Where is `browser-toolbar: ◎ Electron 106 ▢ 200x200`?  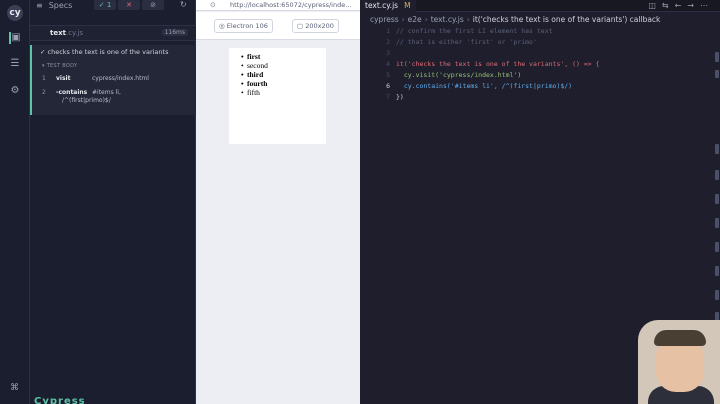
browser-toolbar: ◎ Electron 106 ▢ 200x200 is located at coordinates (278, 26).